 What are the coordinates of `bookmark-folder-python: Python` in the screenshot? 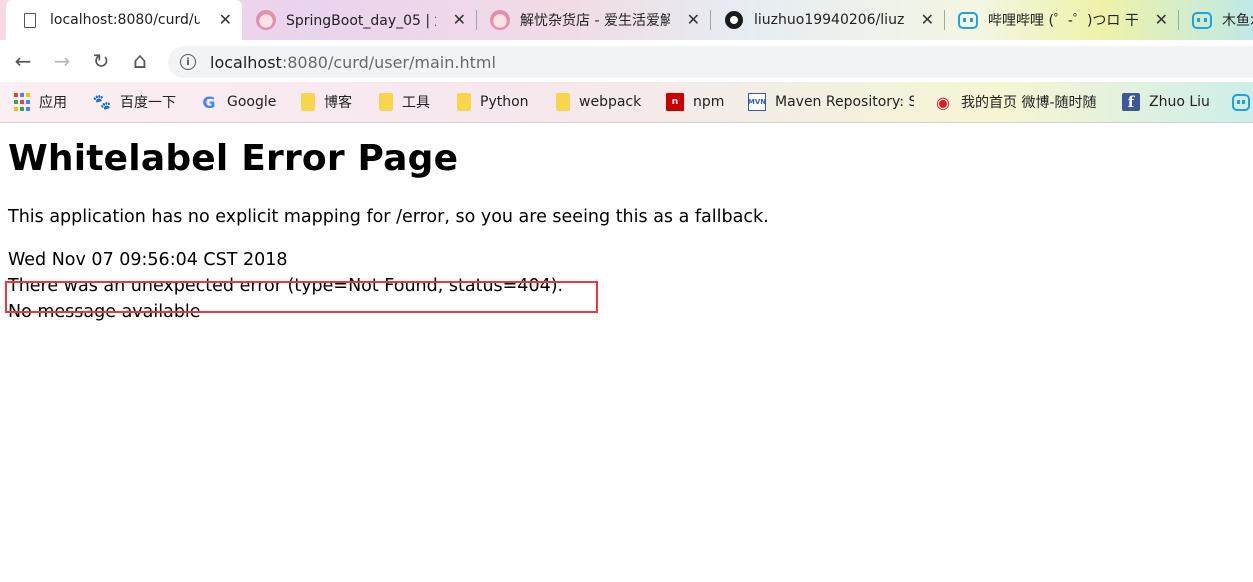 It's located at (493, 102).